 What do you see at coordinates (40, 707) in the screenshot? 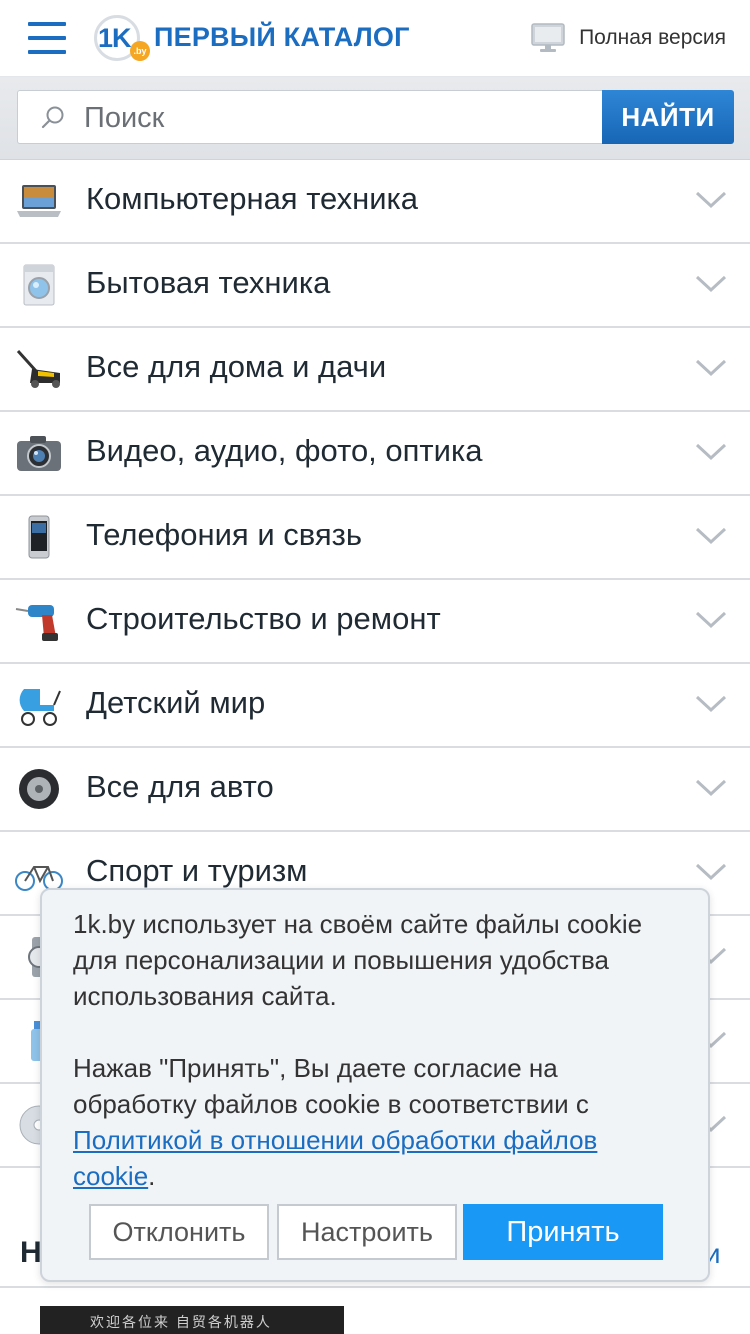
I see `stroller-icon` at bounding box center [40, 707].